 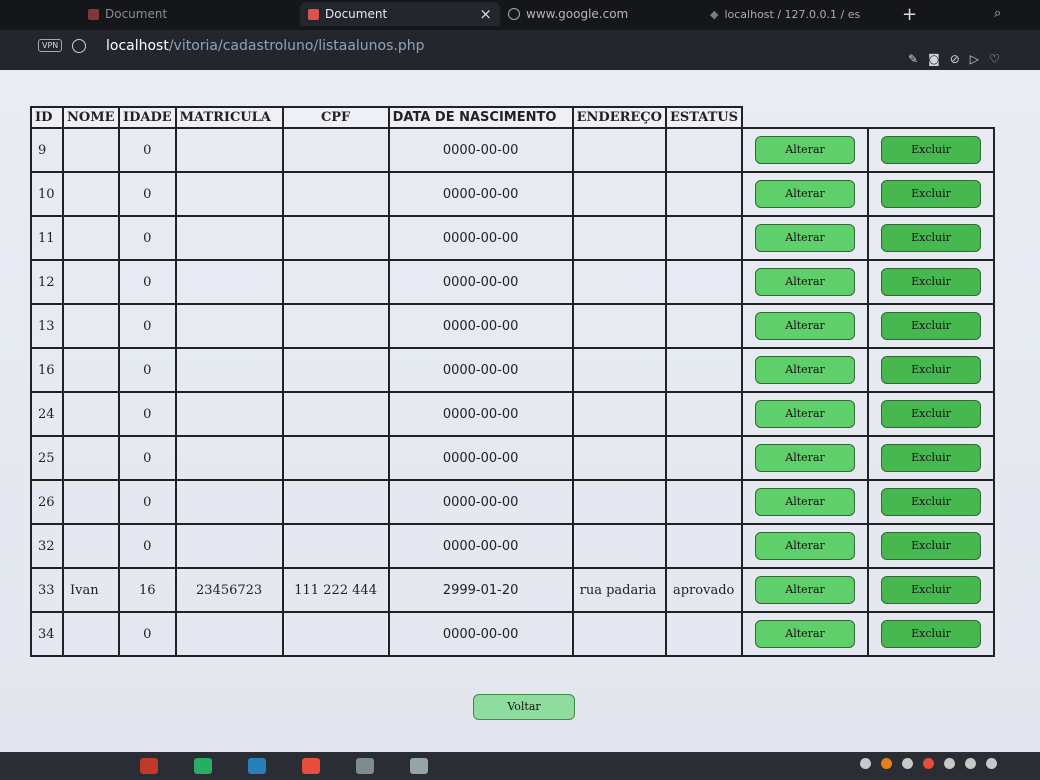 What do you see at coordinates (47, 590) in the screenshot?
I see `cell-id: 33` at bounding box center [47, 590].